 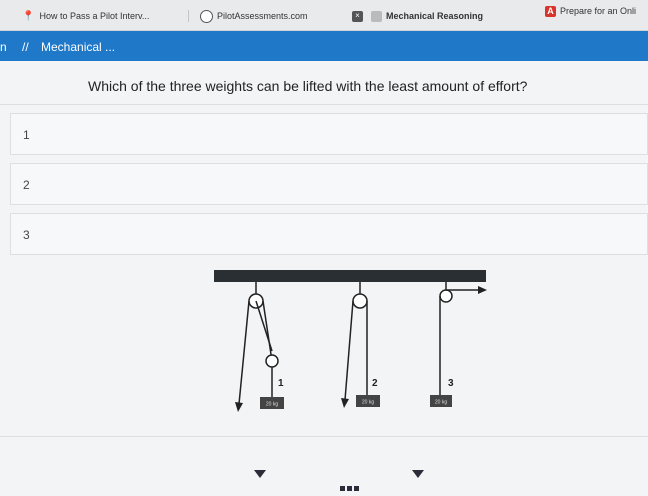 I want to click on bottom-navigation, so click(x=324, y=465).